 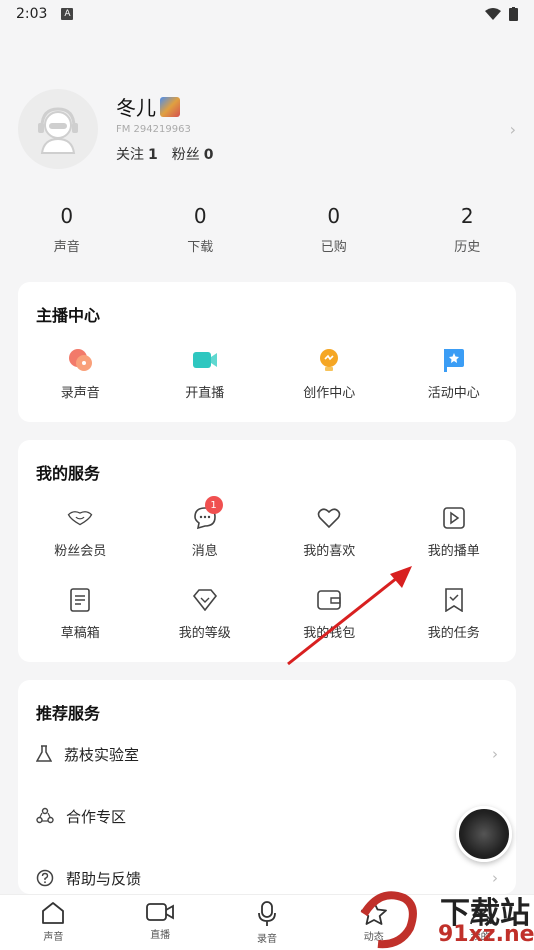 I want to click on message-badge: 1, so click(x=213, y=505).